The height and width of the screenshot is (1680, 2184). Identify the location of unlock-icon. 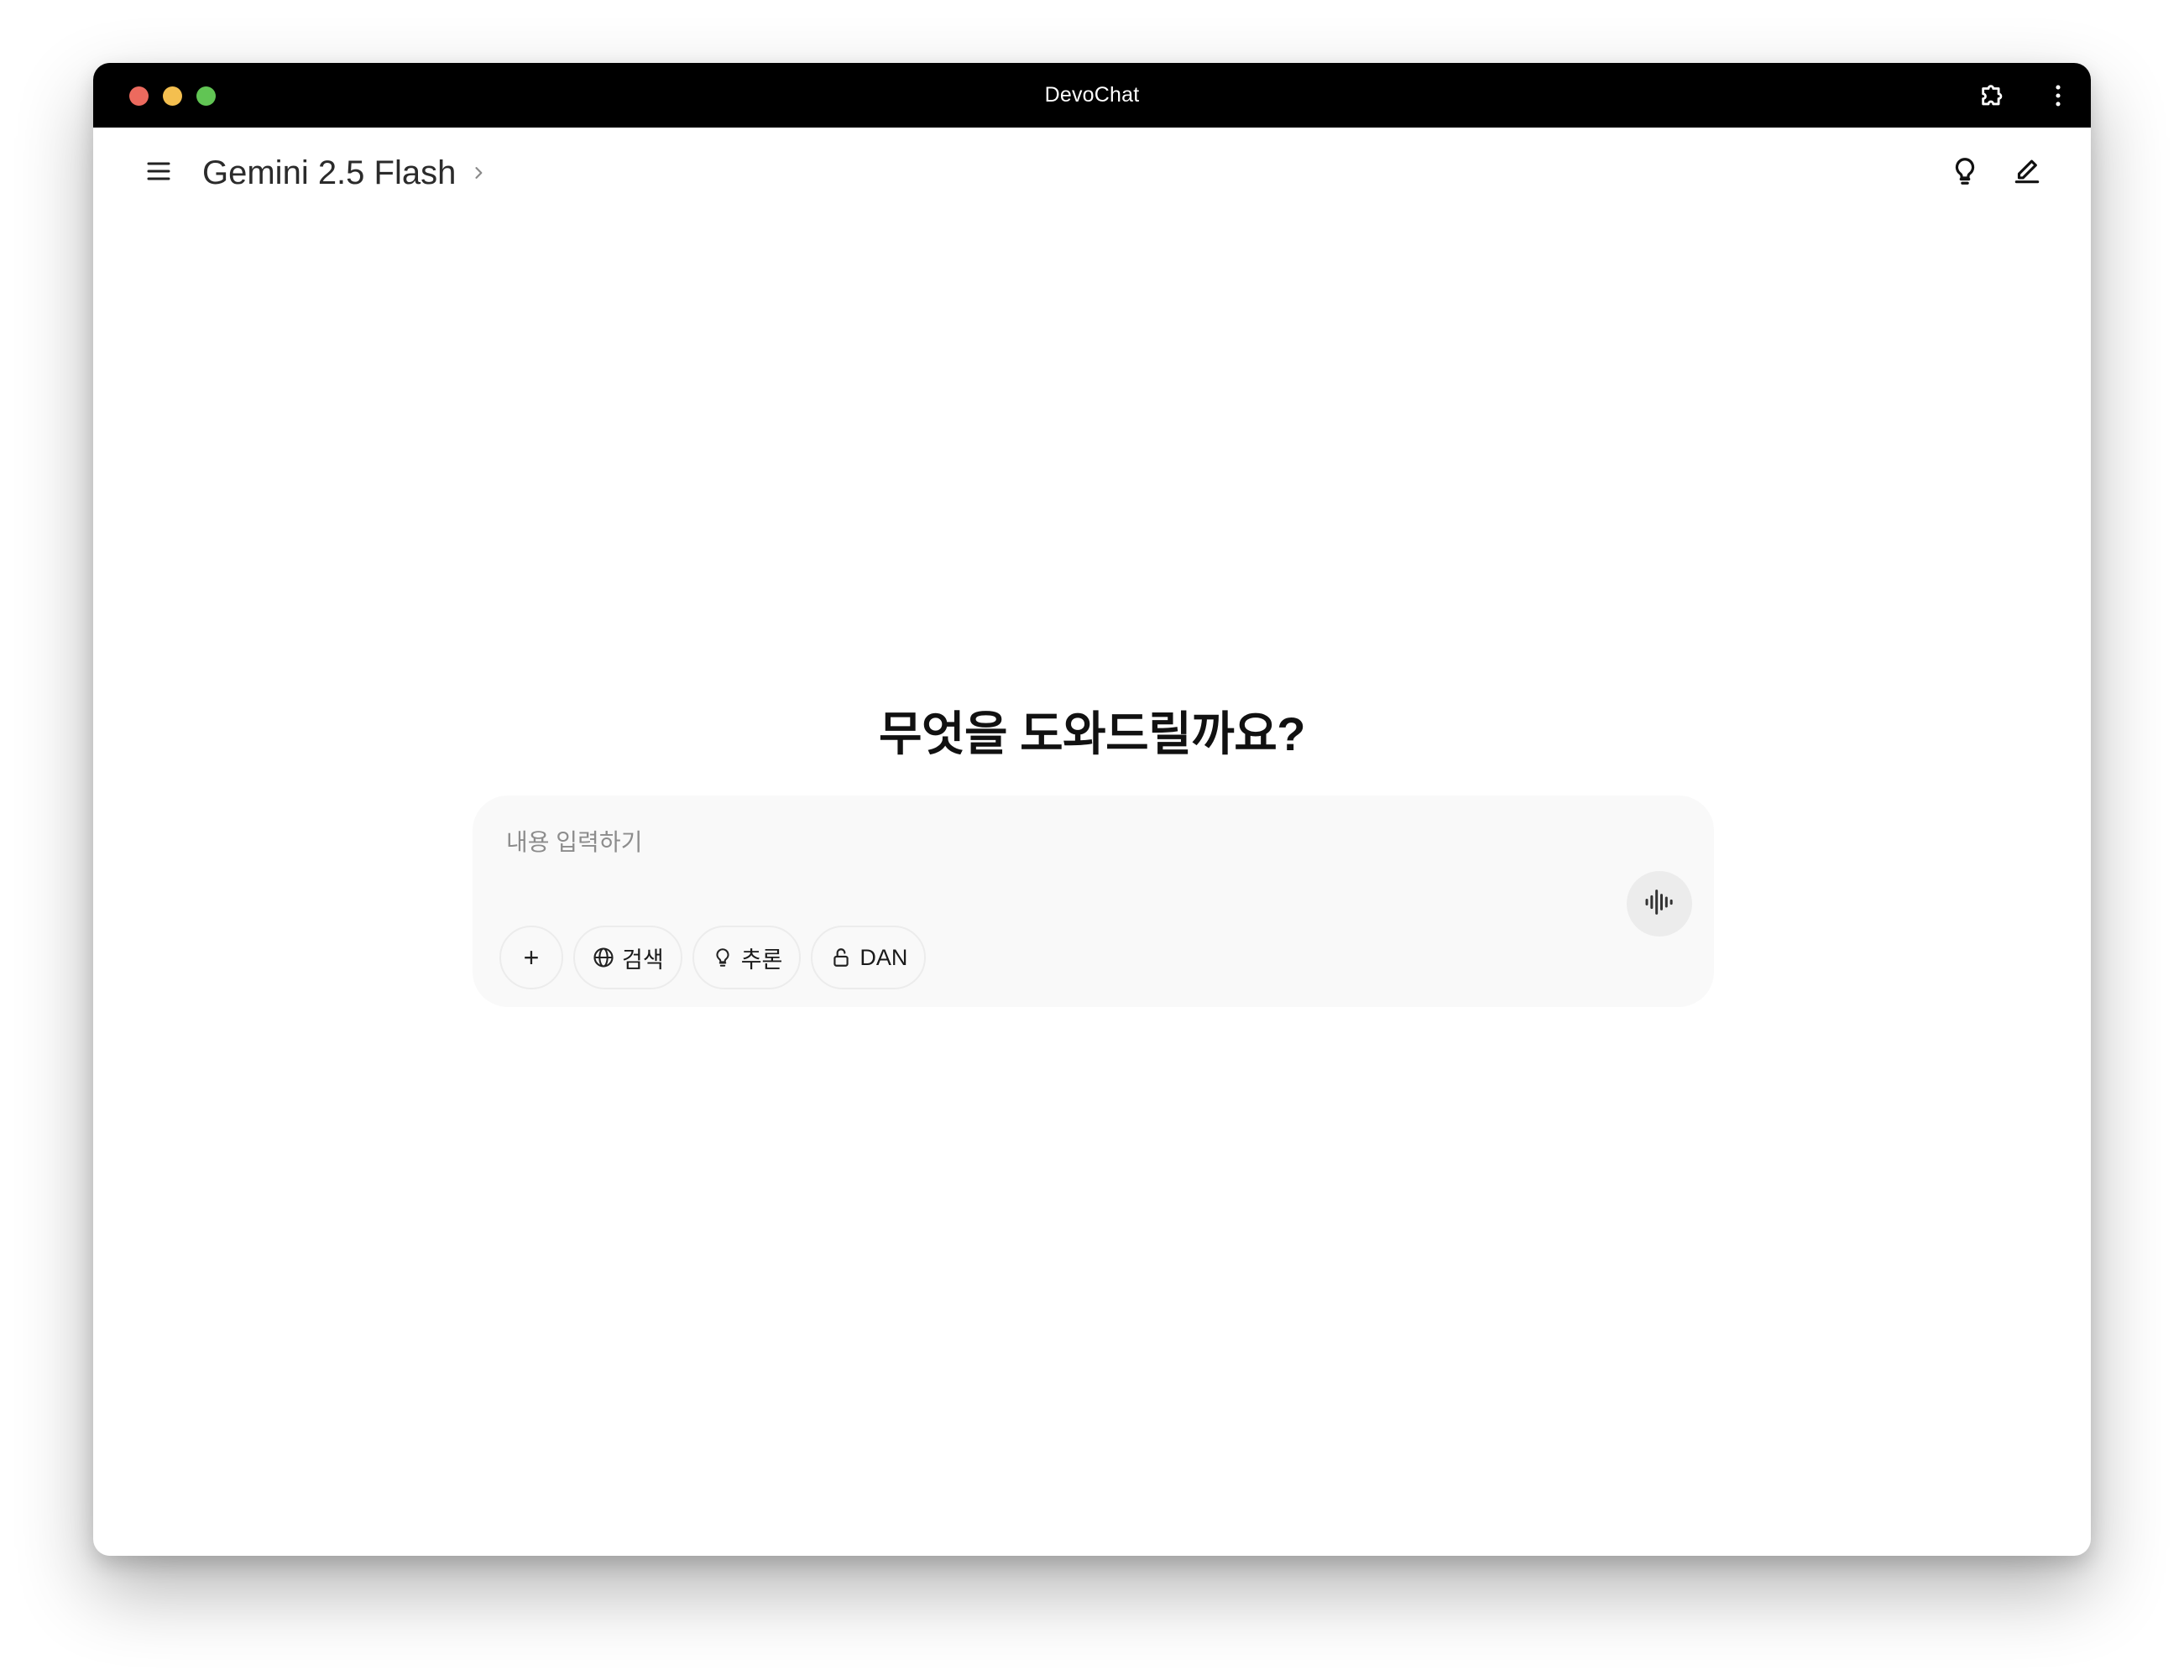
(841, 957).